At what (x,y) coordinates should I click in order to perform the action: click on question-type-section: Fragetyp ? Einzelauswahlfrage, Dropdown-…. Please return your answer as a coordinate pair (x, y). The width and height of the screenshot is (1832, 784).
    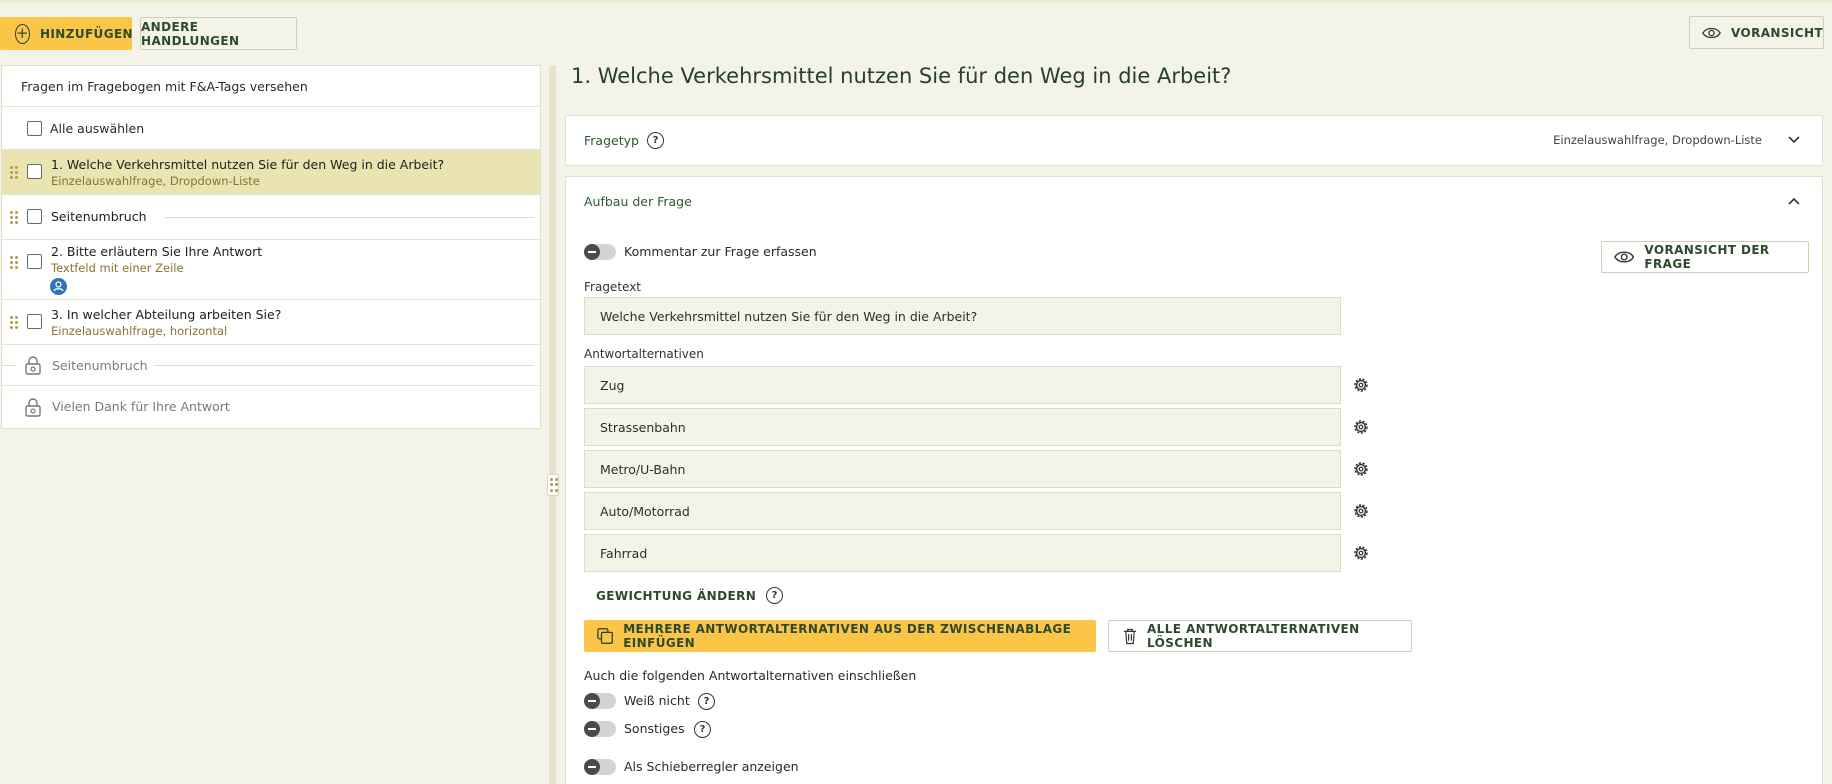
    Looking at the image, I should click on (1194, 140).